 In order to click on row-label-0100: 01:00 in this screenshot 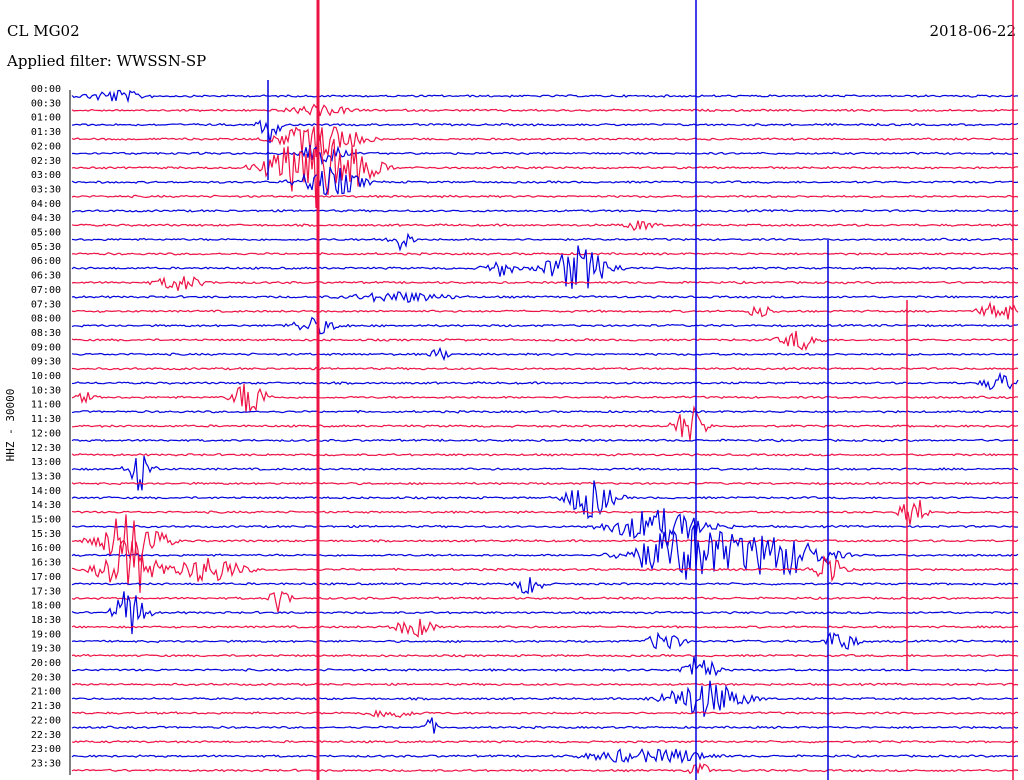, I will do `click(46, 118)`.